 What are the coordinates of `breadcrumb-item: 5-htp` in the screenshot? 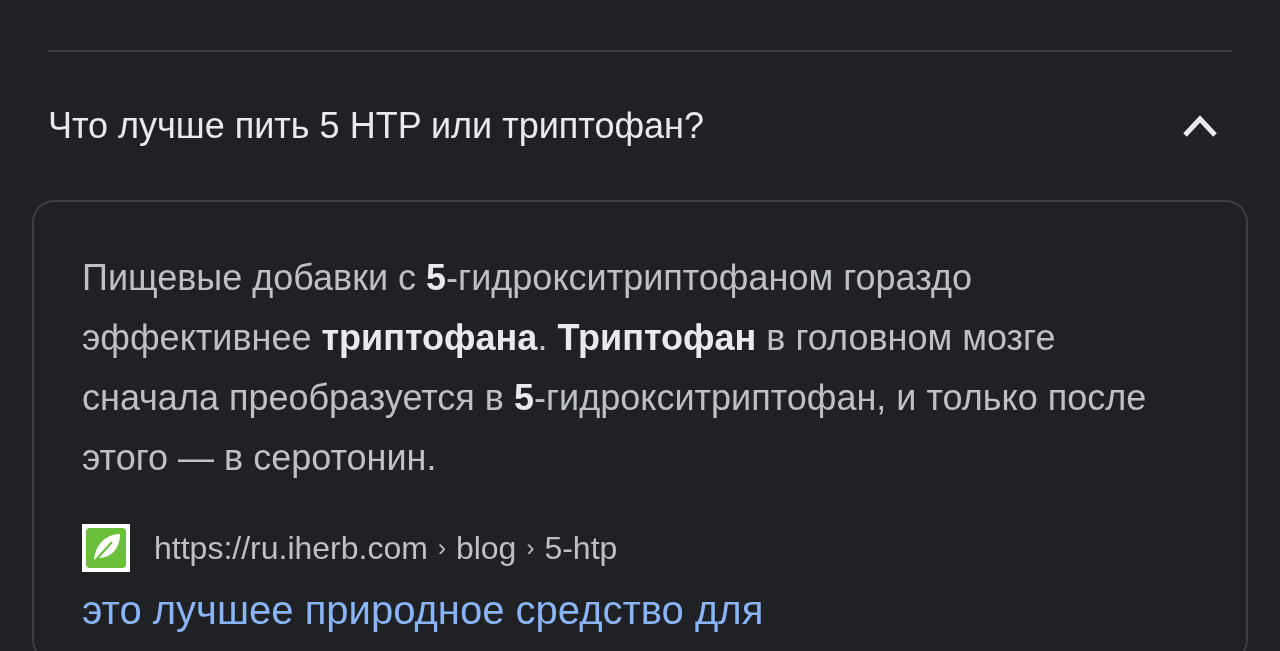 It's located at (581, 548).